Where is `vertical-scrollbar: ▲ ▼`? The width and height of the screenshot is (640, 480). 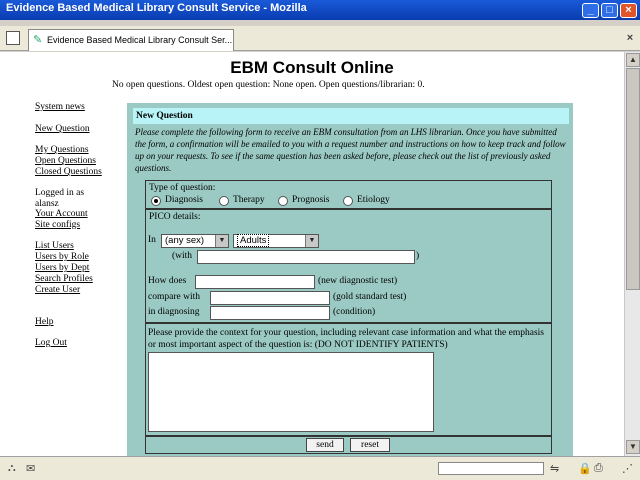
vertical-scrollbar: ▲ ▼ is located at coordinates (632, 254).